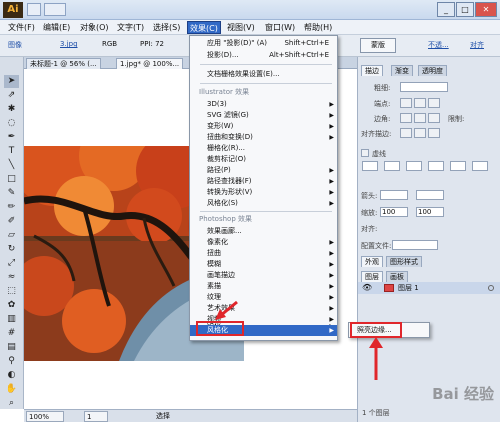  What do you see at coordinates (11, 221) in the screenshot?
I see `blob-brush-tool-icon: ✐` at bounding box center [11, 221].